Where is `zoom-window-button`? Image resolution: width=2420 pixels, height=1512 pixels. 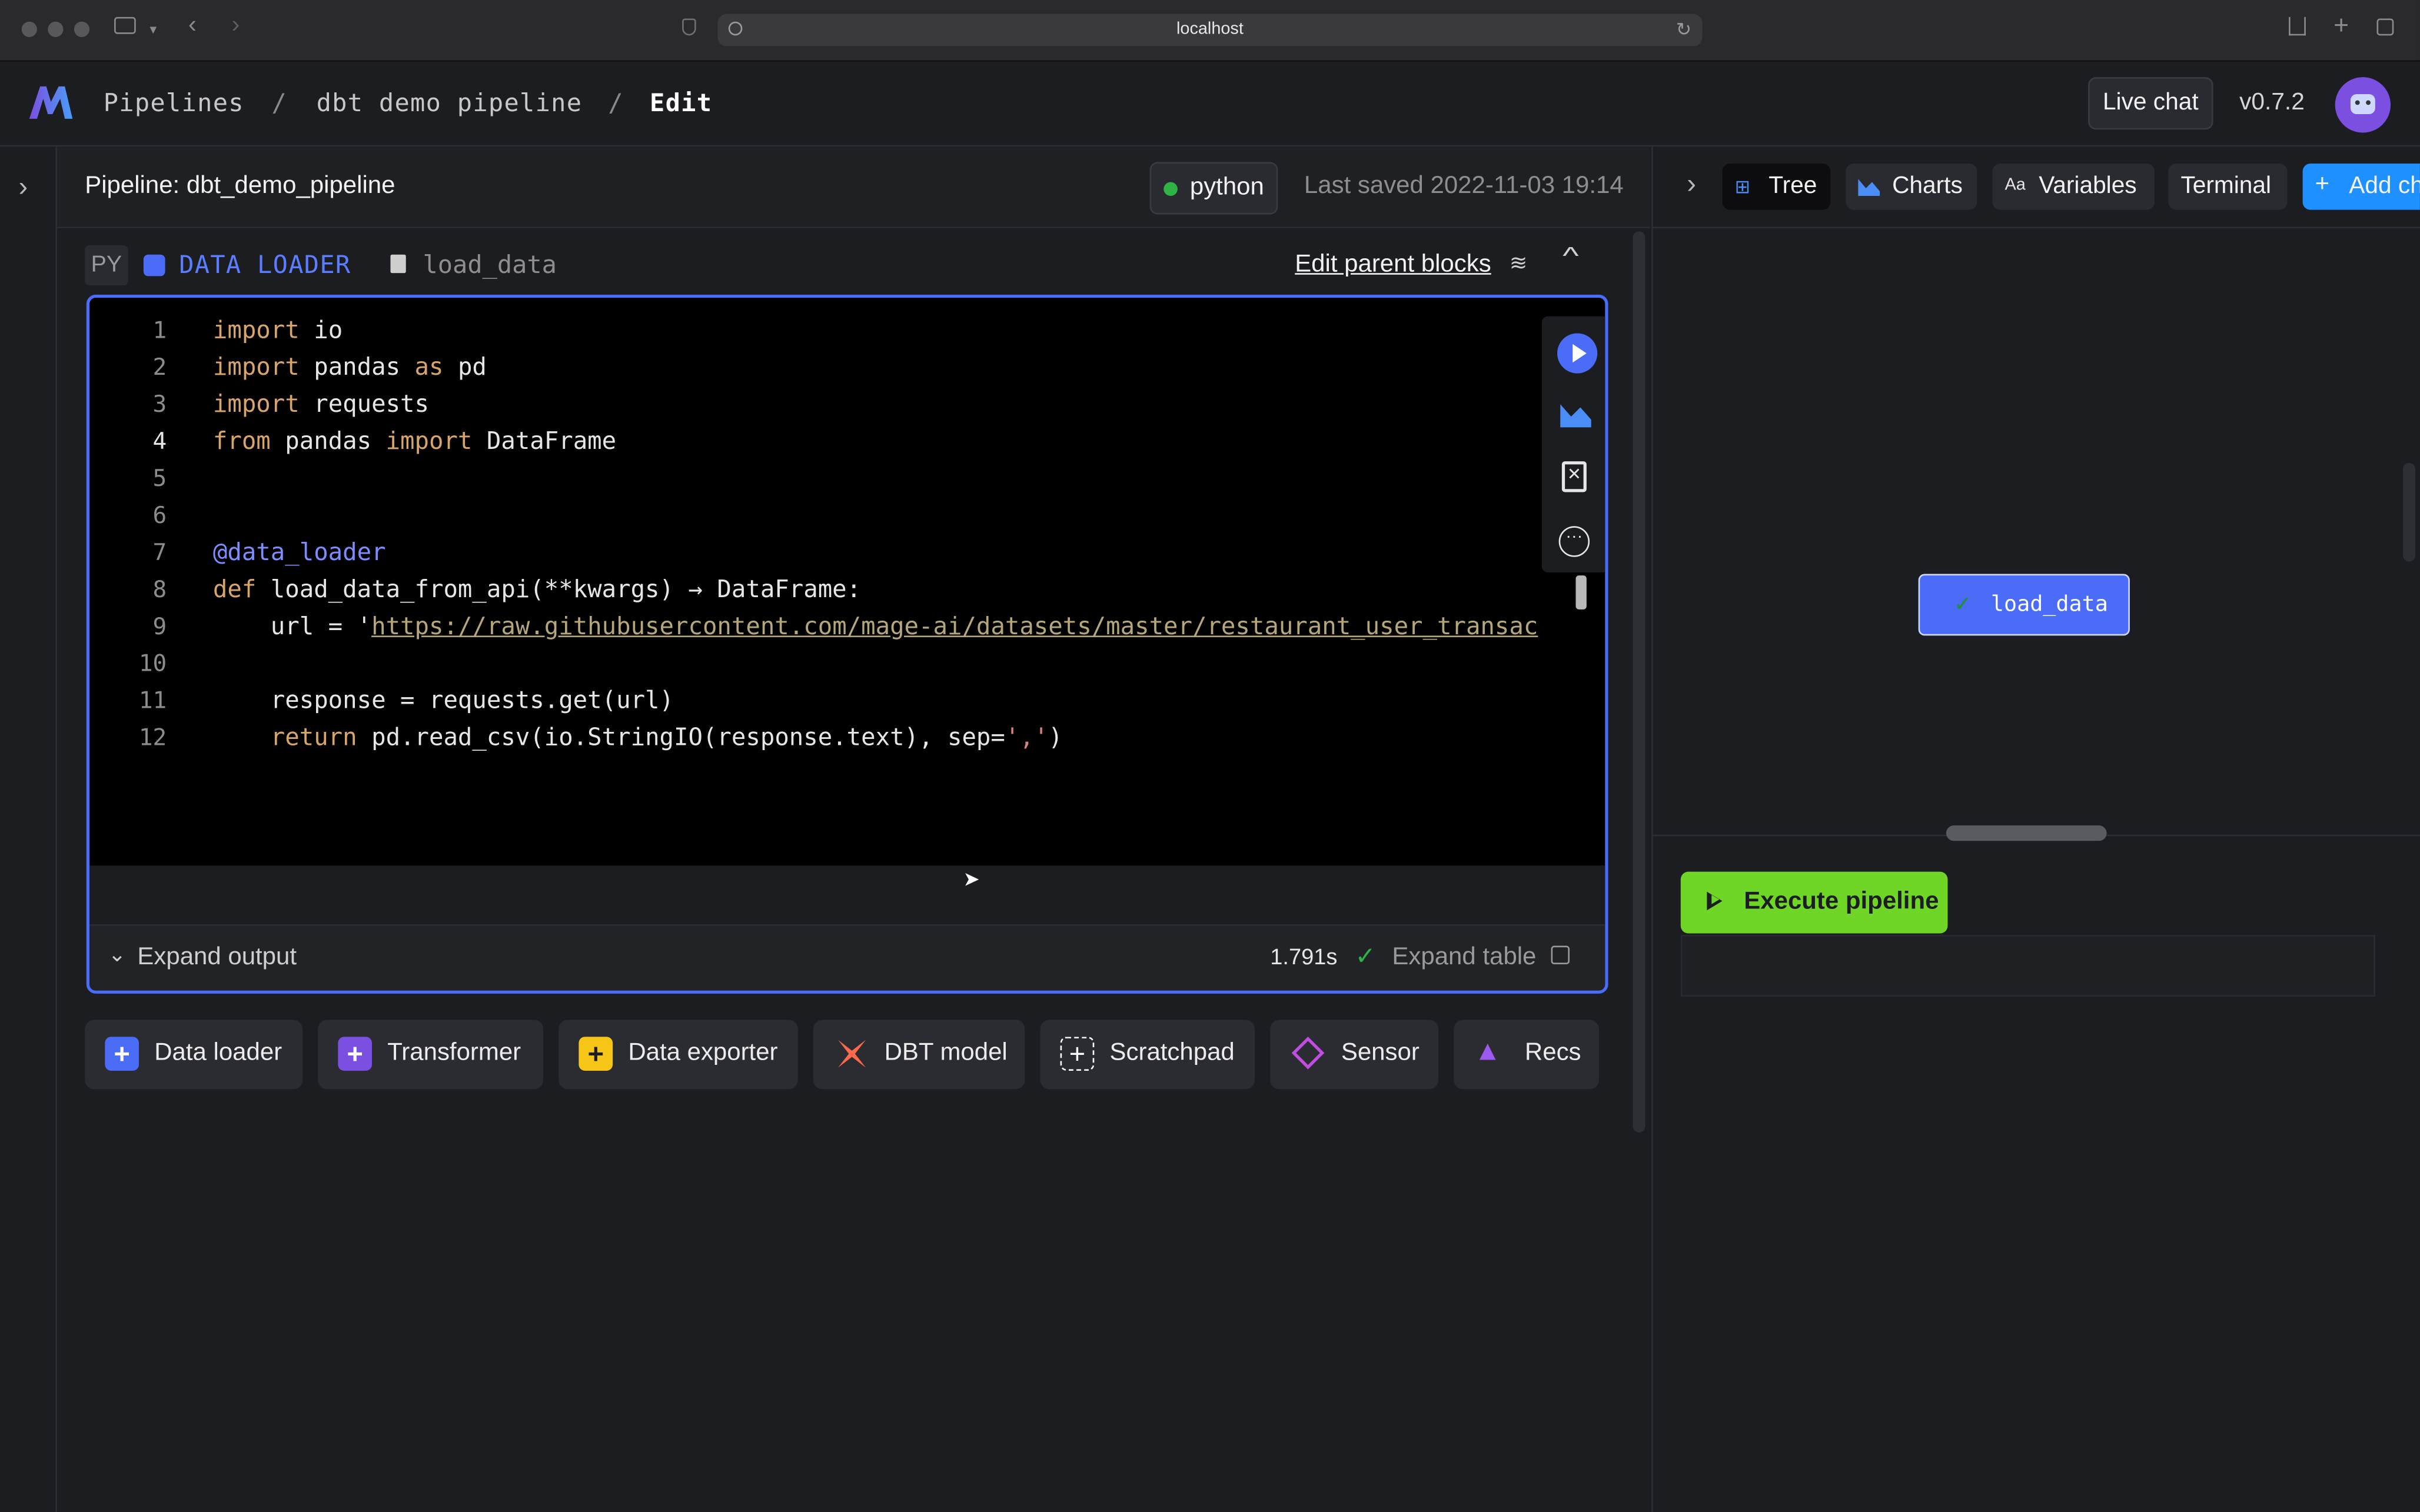 zoom-window-button is located at coordinates (82, 29).